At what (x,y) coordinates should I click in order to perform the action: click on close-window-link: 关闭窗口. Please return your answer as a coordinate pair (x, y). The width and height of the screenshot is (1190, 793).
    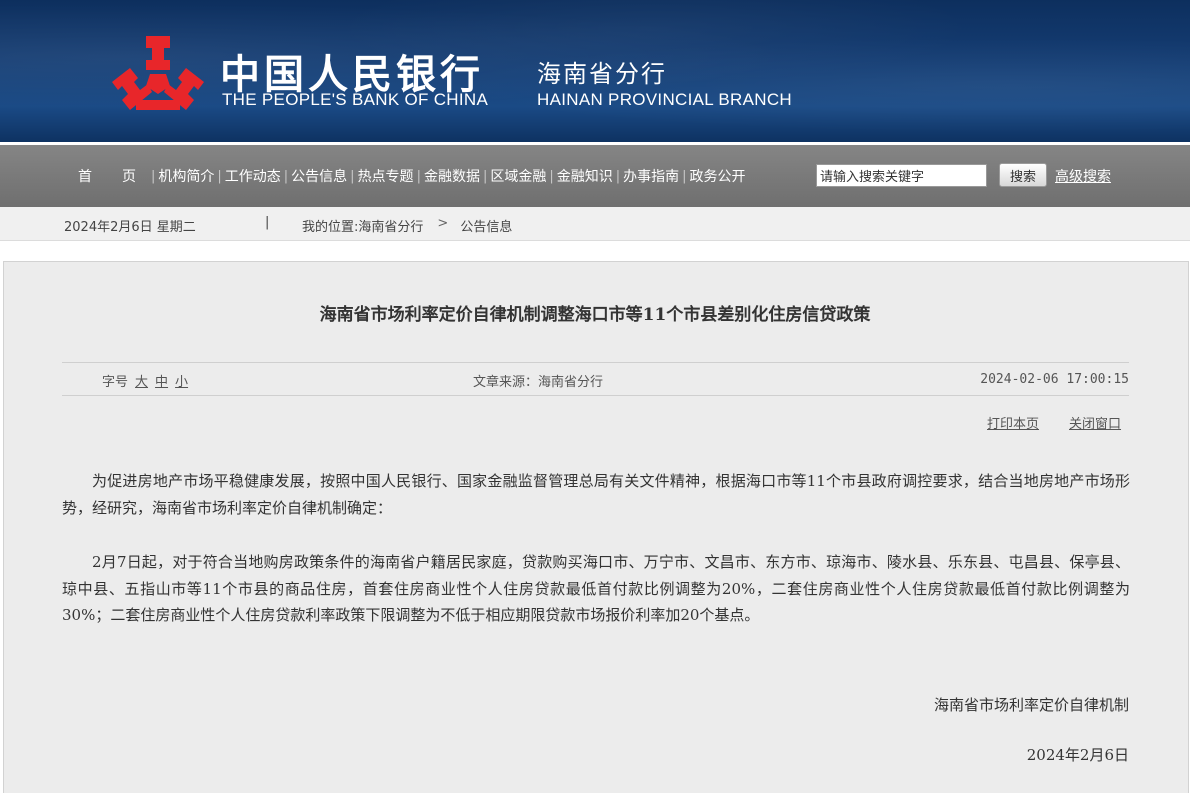
    Looking at the image, I should click on (1095, 422).